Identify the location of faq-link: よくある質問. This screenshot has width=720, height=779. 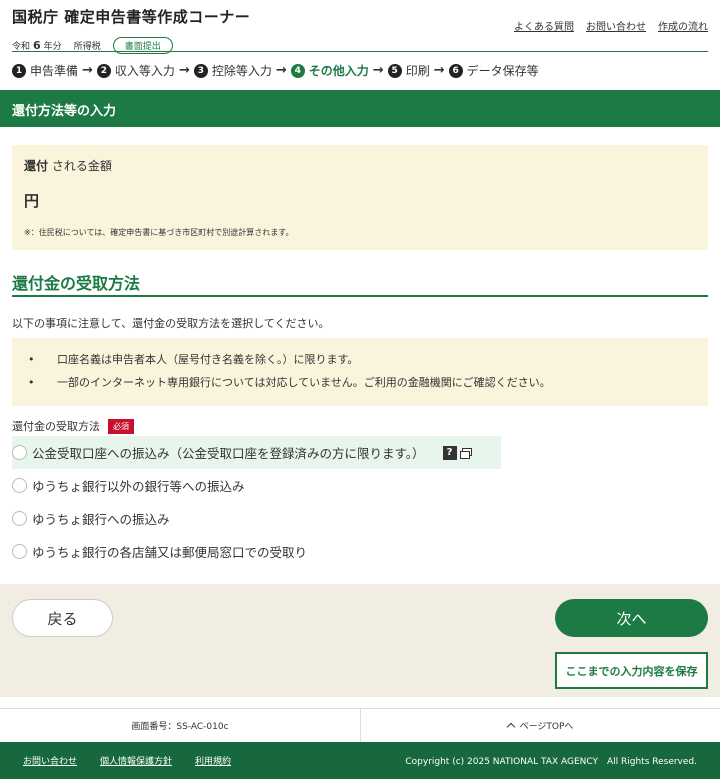
(544, 25).